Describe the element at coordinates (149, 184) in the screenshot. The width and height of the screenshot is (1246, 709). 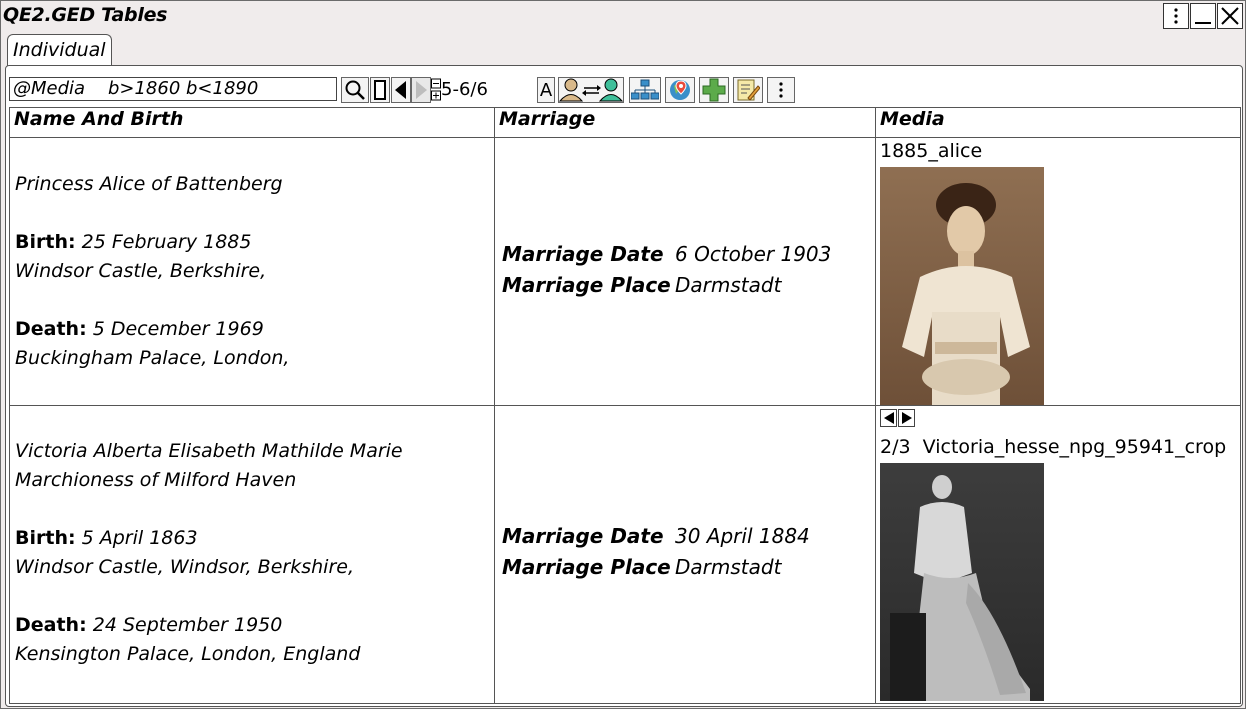
I see `person-name: Princess Alice of Battenberg` at that location.